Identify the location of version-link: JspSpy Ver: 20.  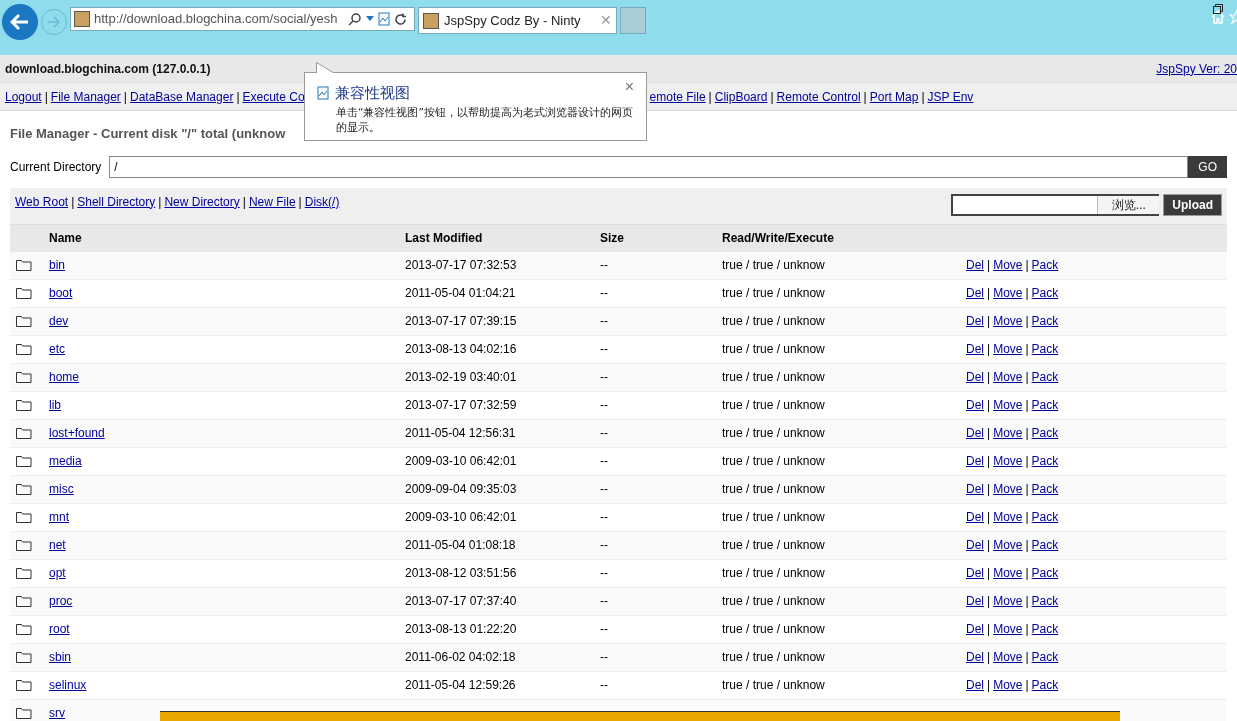
(1196, 68).